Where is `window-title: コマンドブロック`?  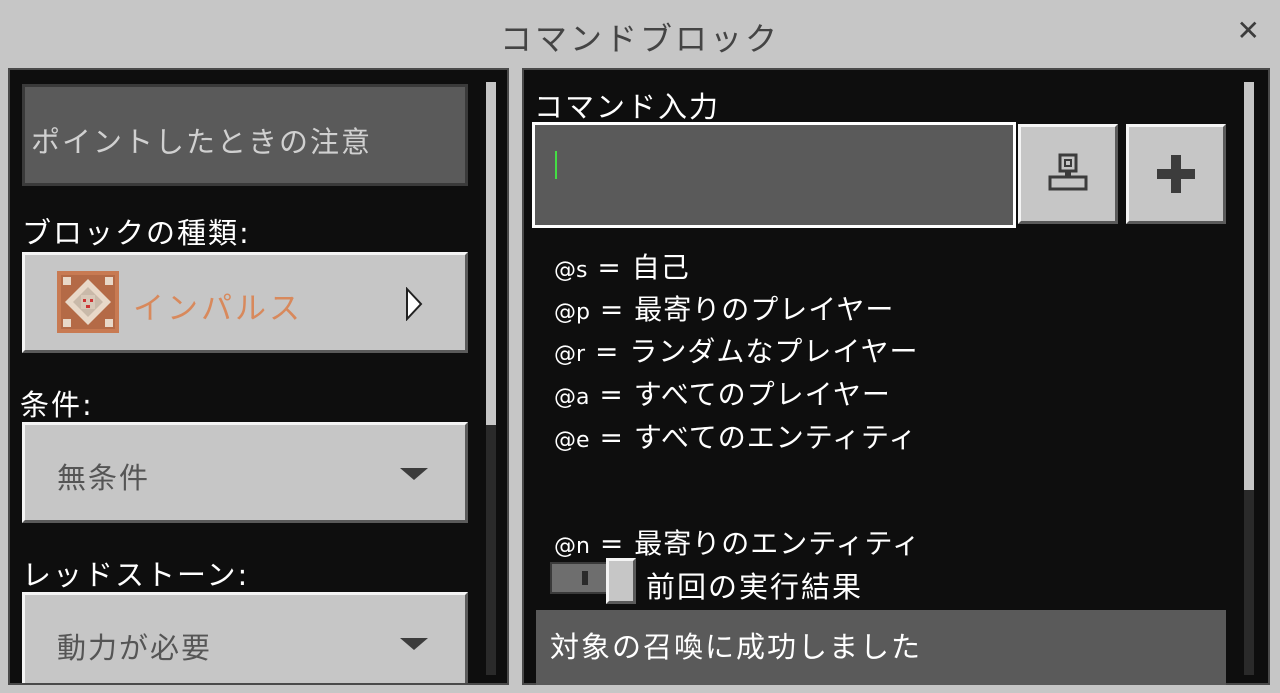 window-title: コマンドブロック is located at coordinates (639, 39).